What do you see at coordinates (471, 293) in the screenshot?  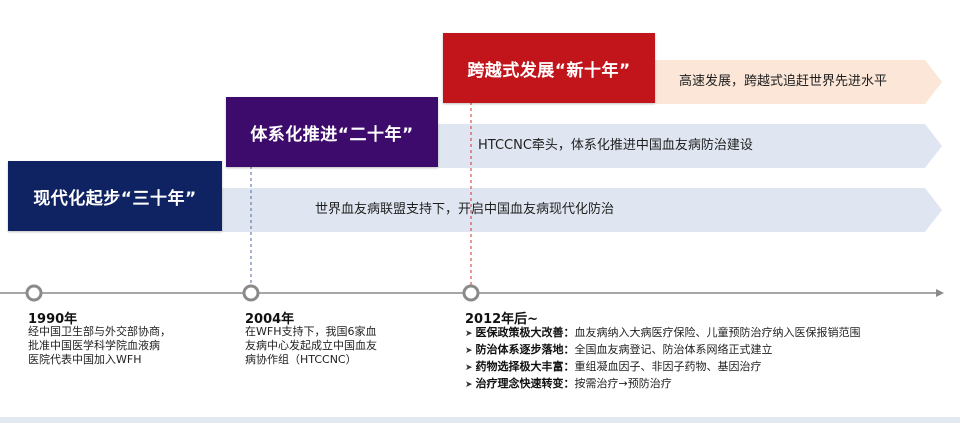 I see `timeline-marker-2012` at bounding box center [471, 293].